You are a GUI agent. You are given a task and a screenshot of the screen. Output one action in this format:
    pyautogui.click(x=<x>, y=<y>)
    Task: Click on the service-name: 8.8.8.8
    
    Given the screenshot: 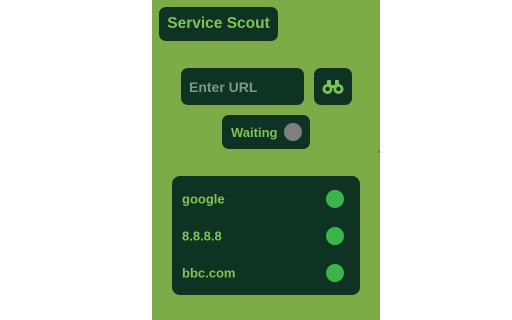 What is the action you would take?
    pyautogui.click(x=202, y=235)
    